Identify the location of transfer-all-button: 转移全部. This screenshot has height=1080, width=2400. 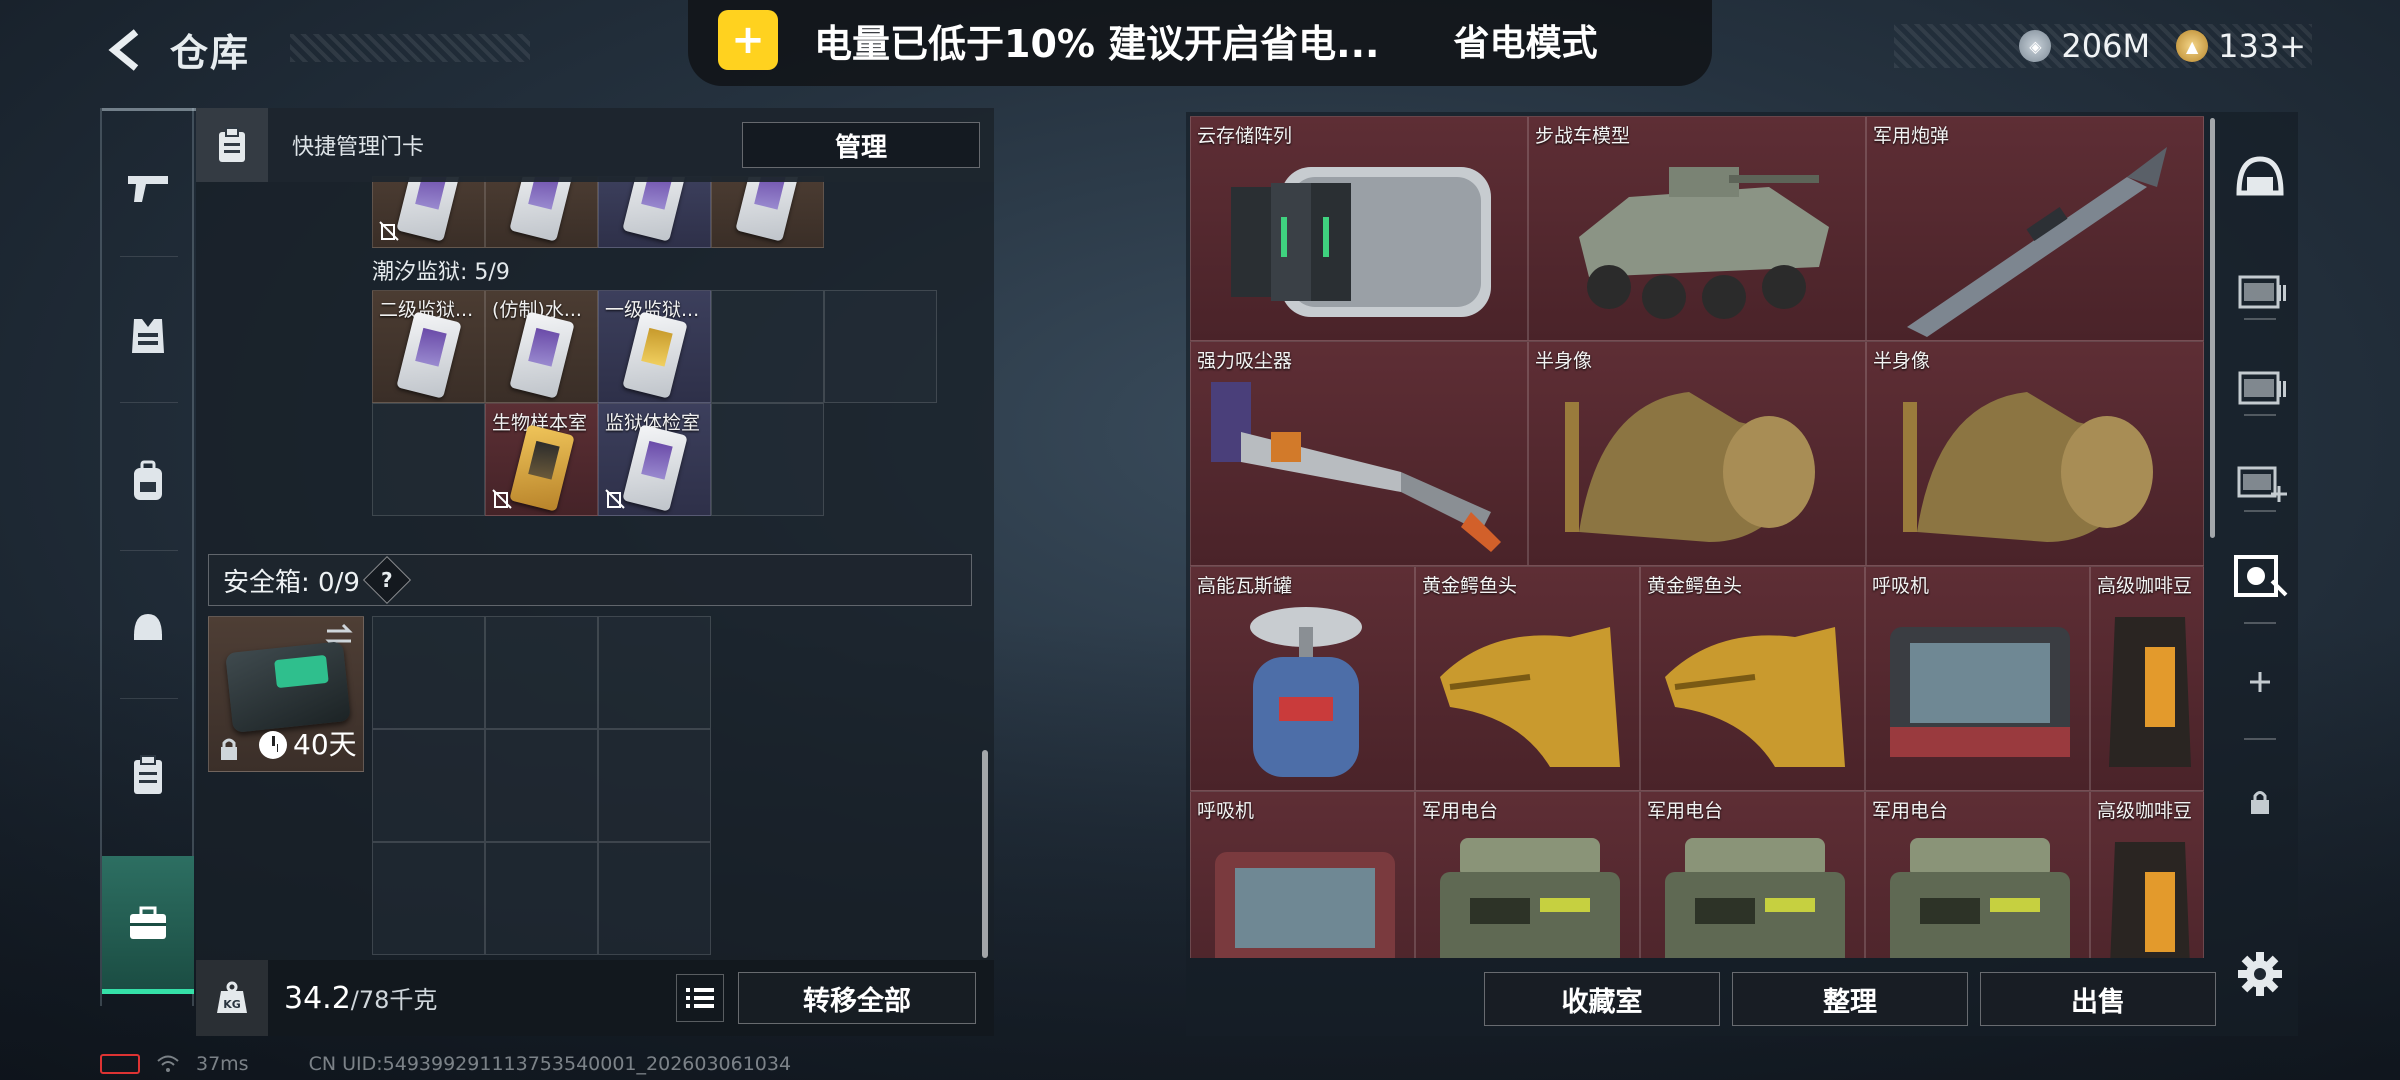
(857, 998).